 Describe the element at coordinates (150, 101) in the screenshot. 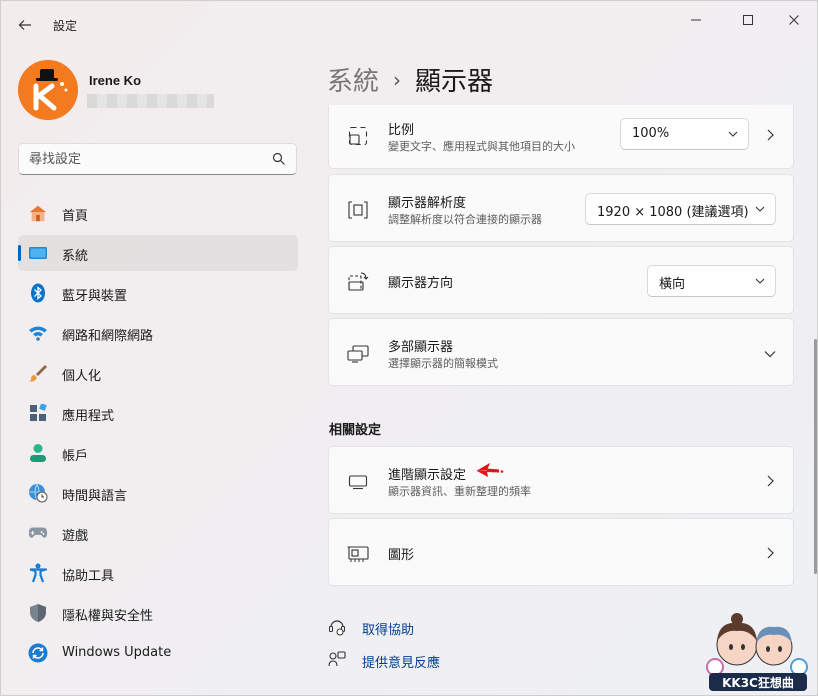

I see `user-email-redacted` at that location.